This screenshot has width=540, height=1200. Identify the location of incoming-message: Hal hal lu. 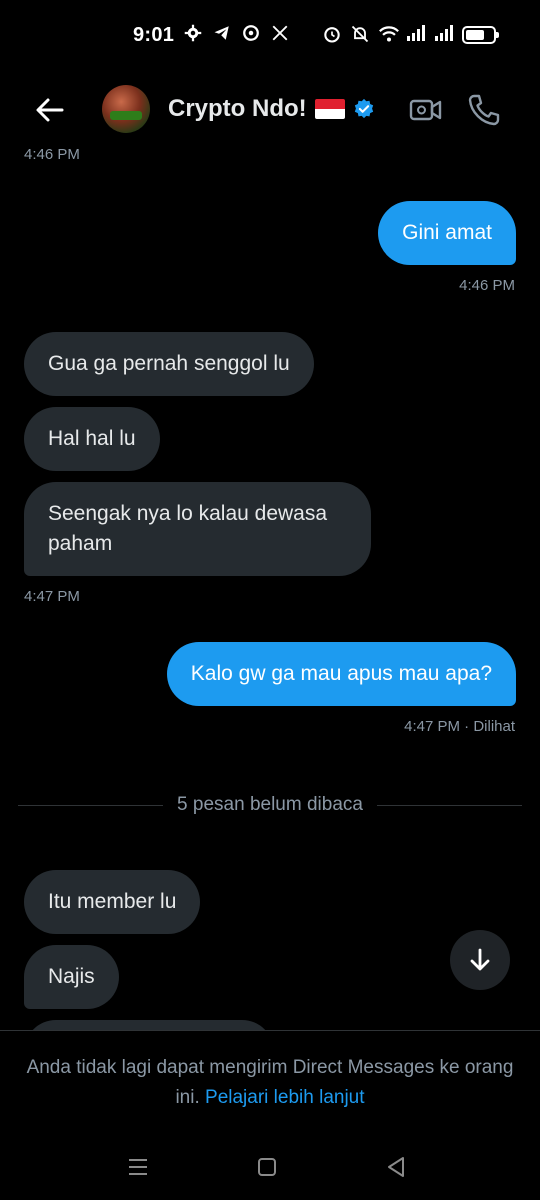
(92, 439).